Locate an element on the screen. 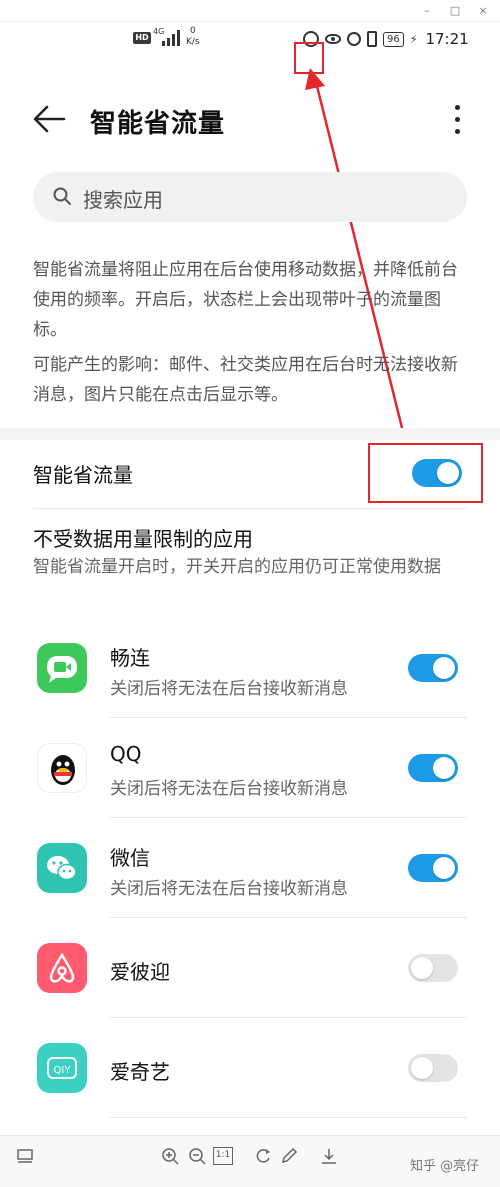  unrestricted-apps-subtitle: 智能省流量开启时，开关开启的应用仍可正常使用数据 is located at coordinates (237, 567).